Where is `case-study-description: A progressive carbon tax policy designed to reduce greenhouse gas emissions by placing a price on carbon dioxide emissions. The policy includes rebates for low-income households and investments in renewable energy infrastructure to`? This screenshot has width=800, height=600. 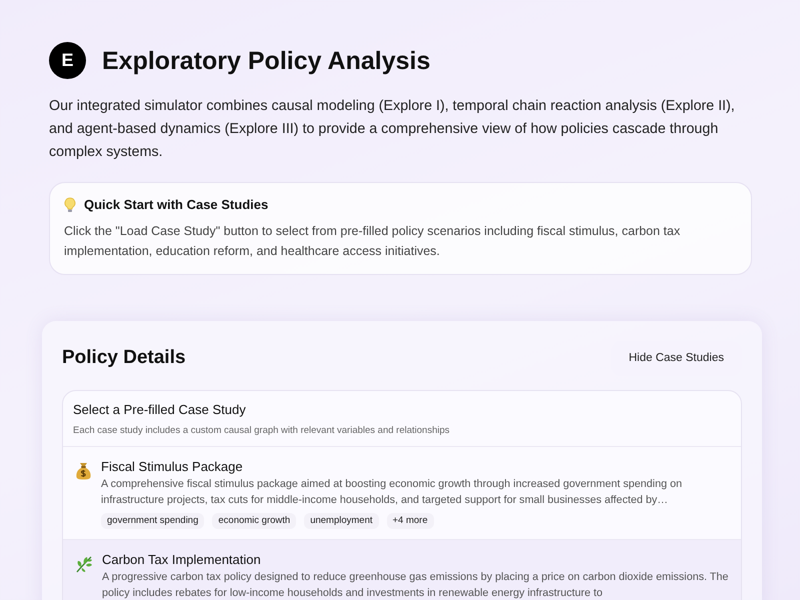
case-study-description: A progressive carbon tax policy designed to reduce greenhouse gas emissions by placing a price on carbon dioxide emissions. The policy includes rebates for low-income households and investments in renewable energy infrastructure to is located at coordinates (415, 585).